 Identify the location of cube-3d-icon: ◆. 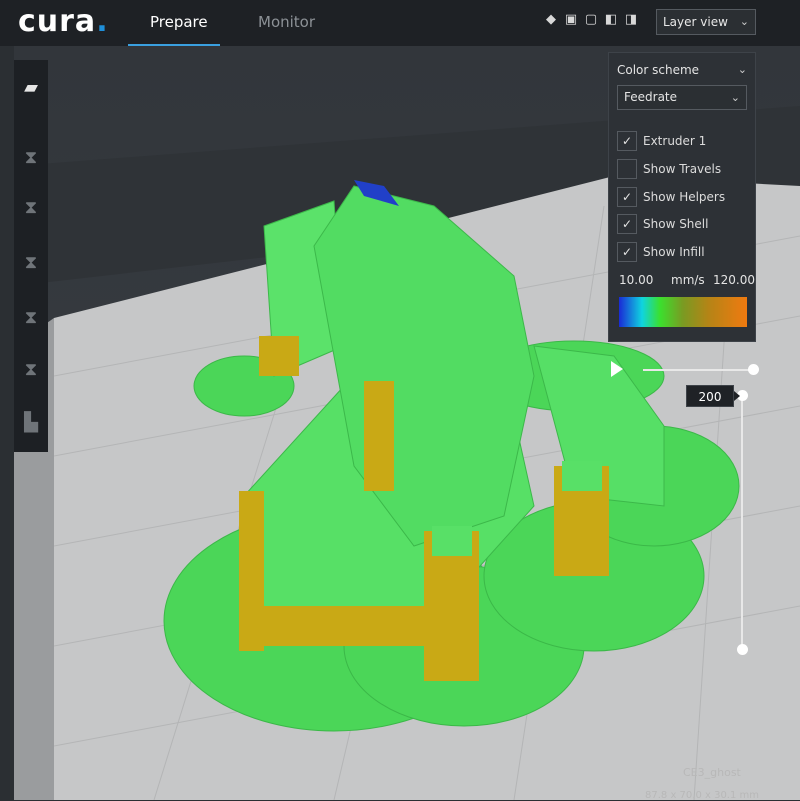
(551, 20).